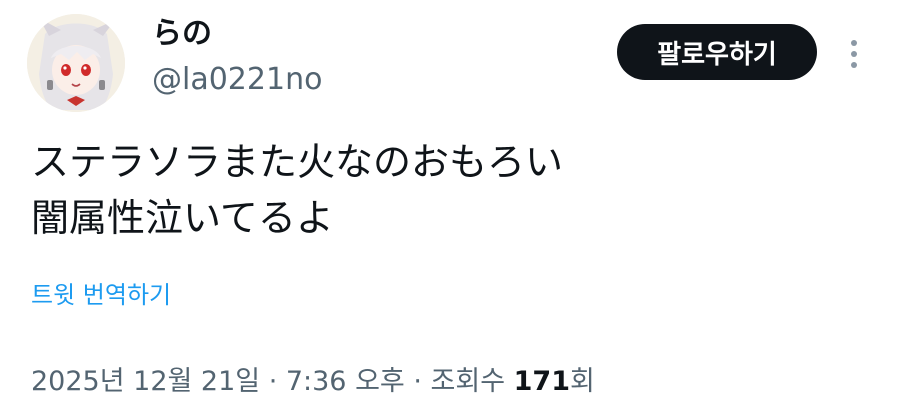 The width and height of the screenshot is (900, 418). What do you see at coordinates (542, 381) in the screenshot?
I see `views-count: 171` at bounding box center [542, 381].